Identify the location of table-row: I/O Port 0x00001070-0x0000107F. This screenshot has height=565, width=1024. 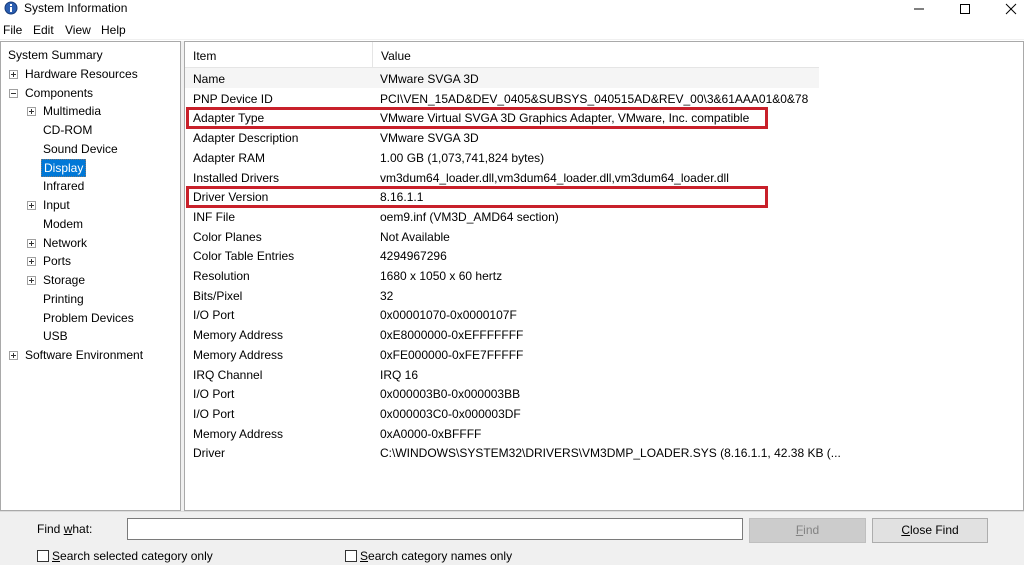
(602, 315).